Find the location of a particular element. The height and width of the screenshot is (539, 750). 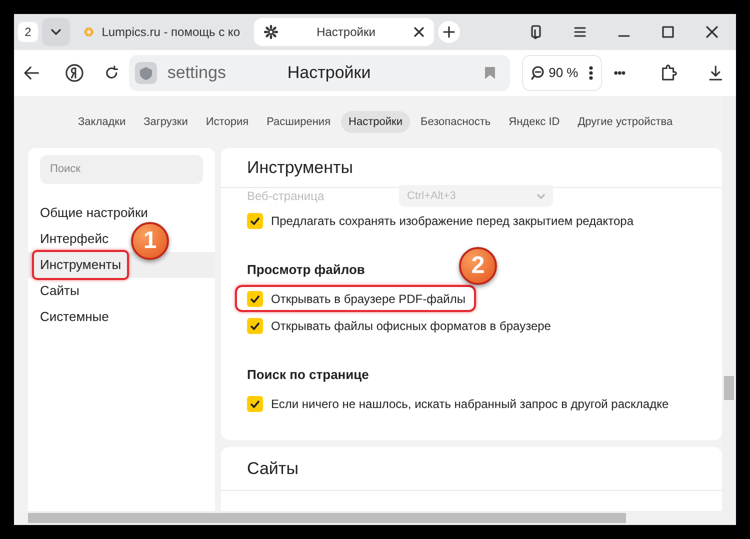

tab-title: Lumpics.ru - помощь с ко is located at coordinates (171, 32).